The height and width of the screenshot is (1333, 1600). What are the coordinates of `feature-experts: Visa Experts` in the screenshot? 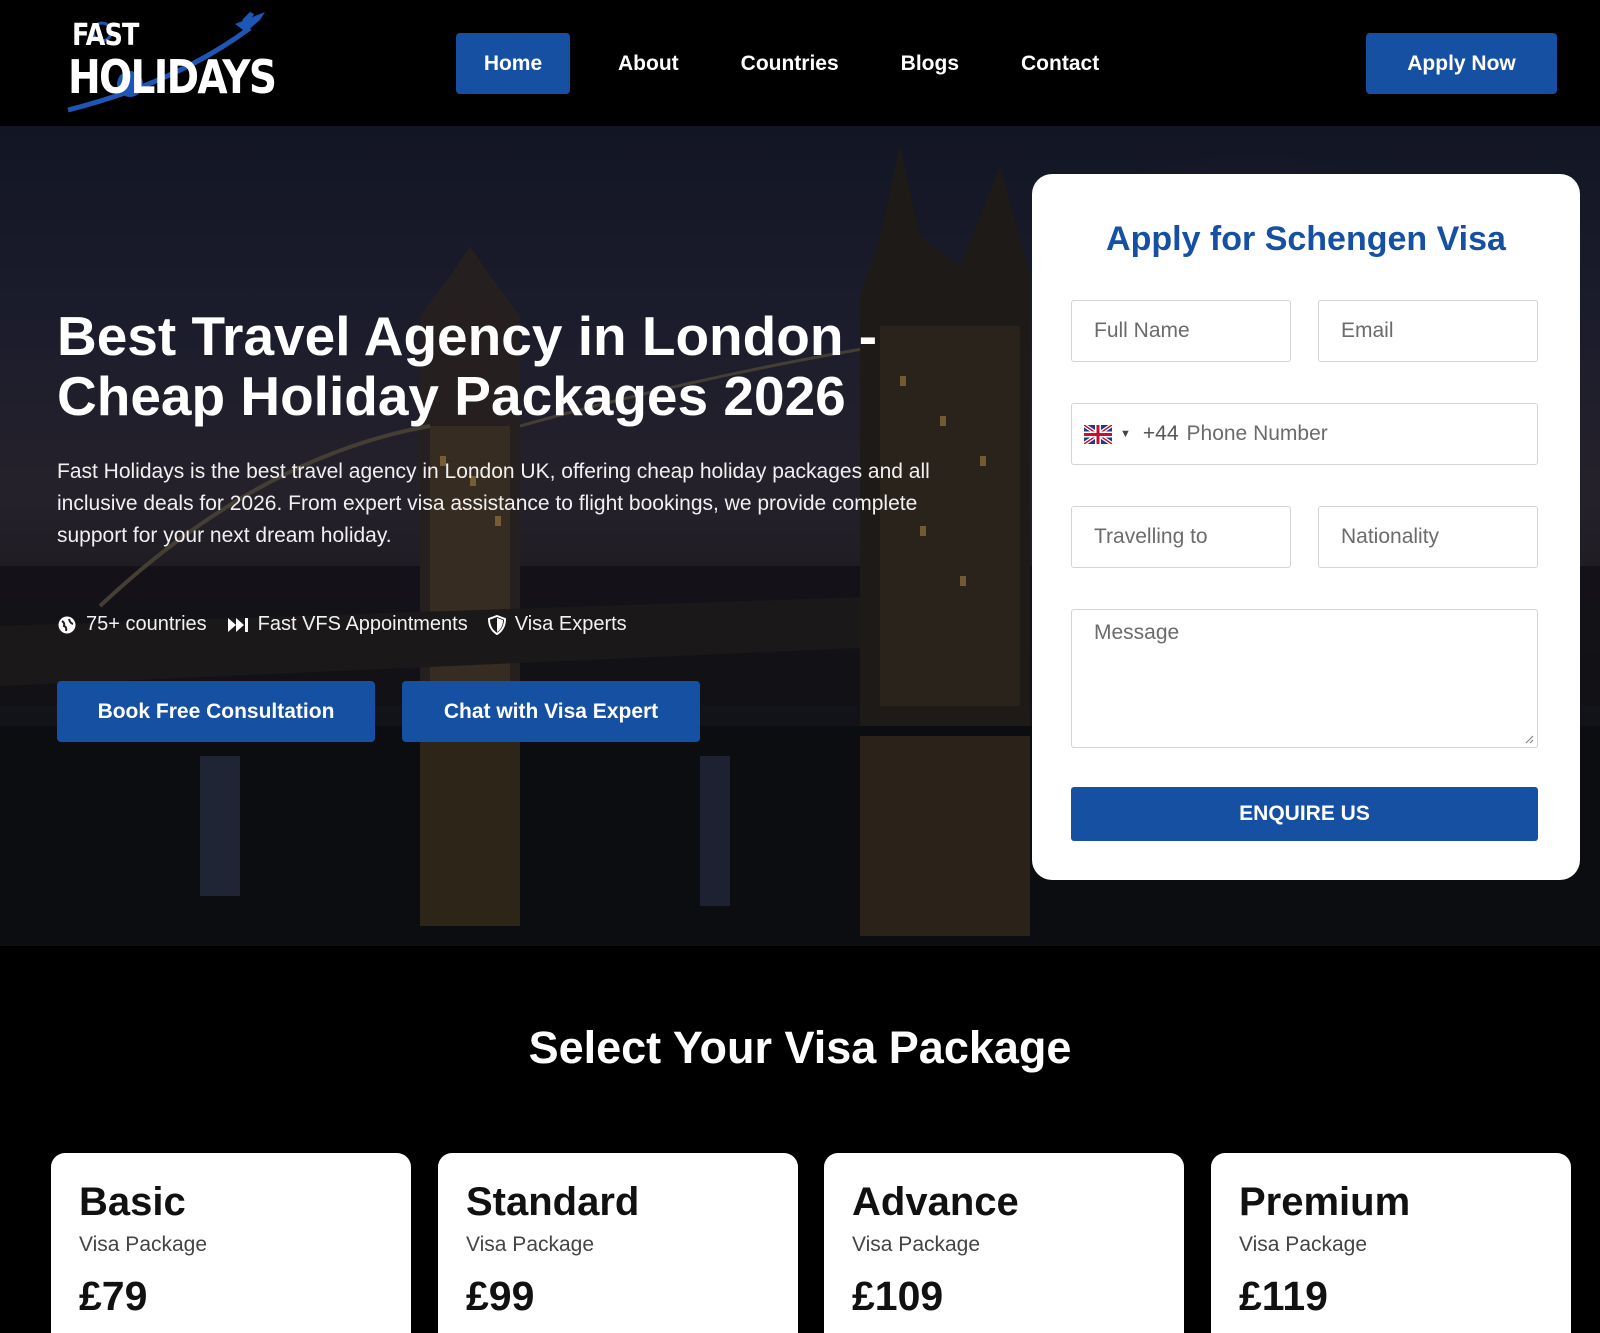 It's located at (557, 624).